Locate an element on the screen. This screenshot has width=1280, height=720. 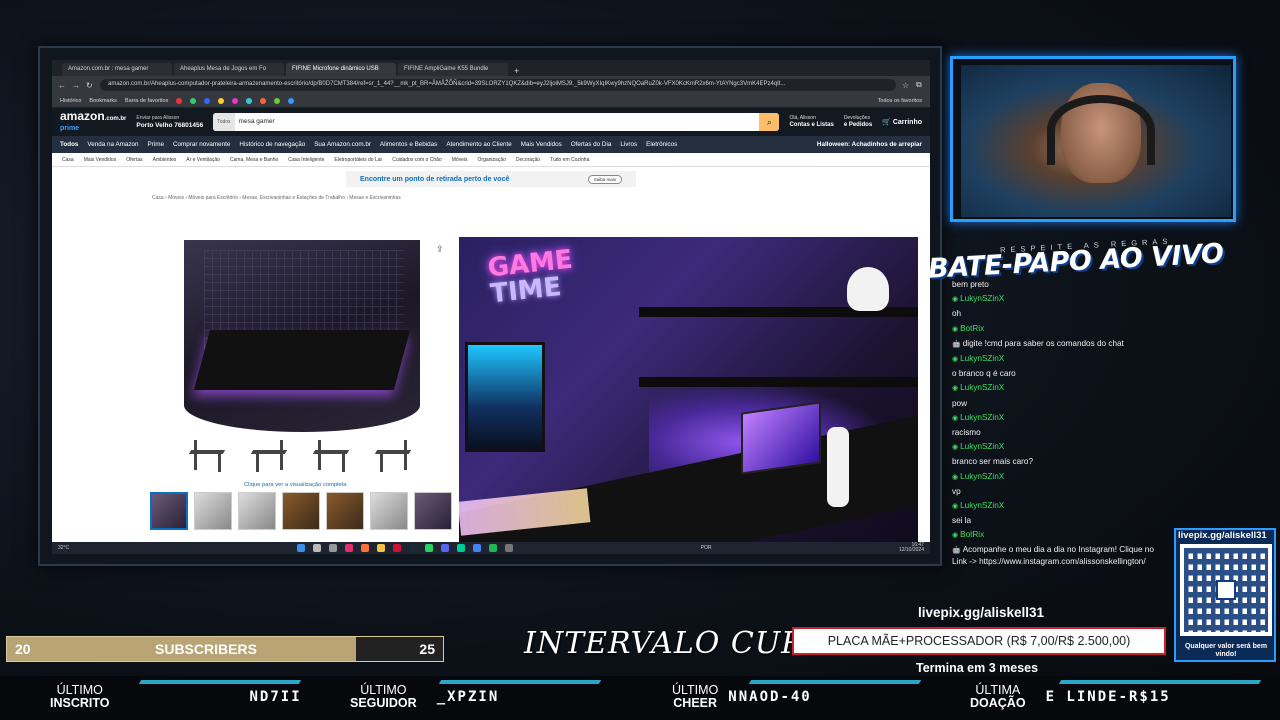
nav-item: Eletrônicos is located at coordinates (661, 144).